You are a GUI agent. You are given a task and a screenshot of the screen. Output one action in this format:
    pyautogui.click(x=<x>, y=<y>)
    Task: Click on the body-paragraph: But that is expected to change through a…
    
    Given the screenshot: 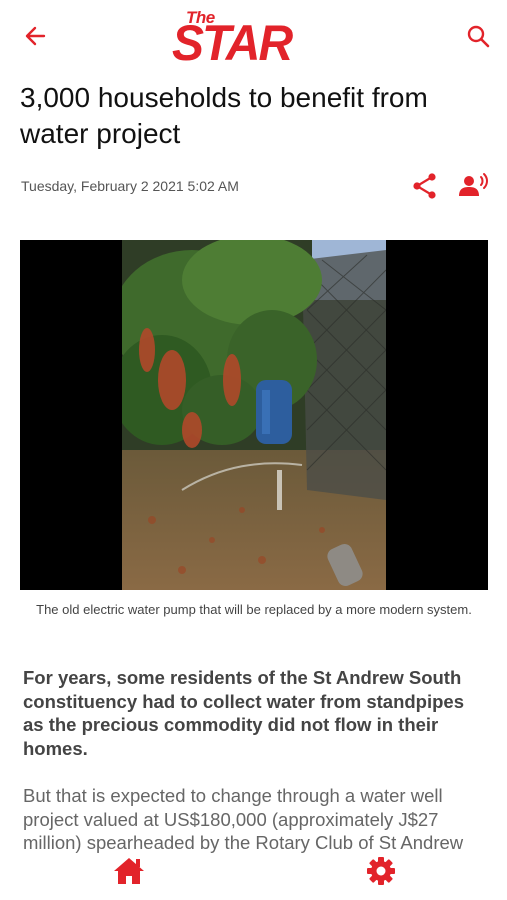 What is the action you would take?
    pyautogui.click(x=243, y=819)
    